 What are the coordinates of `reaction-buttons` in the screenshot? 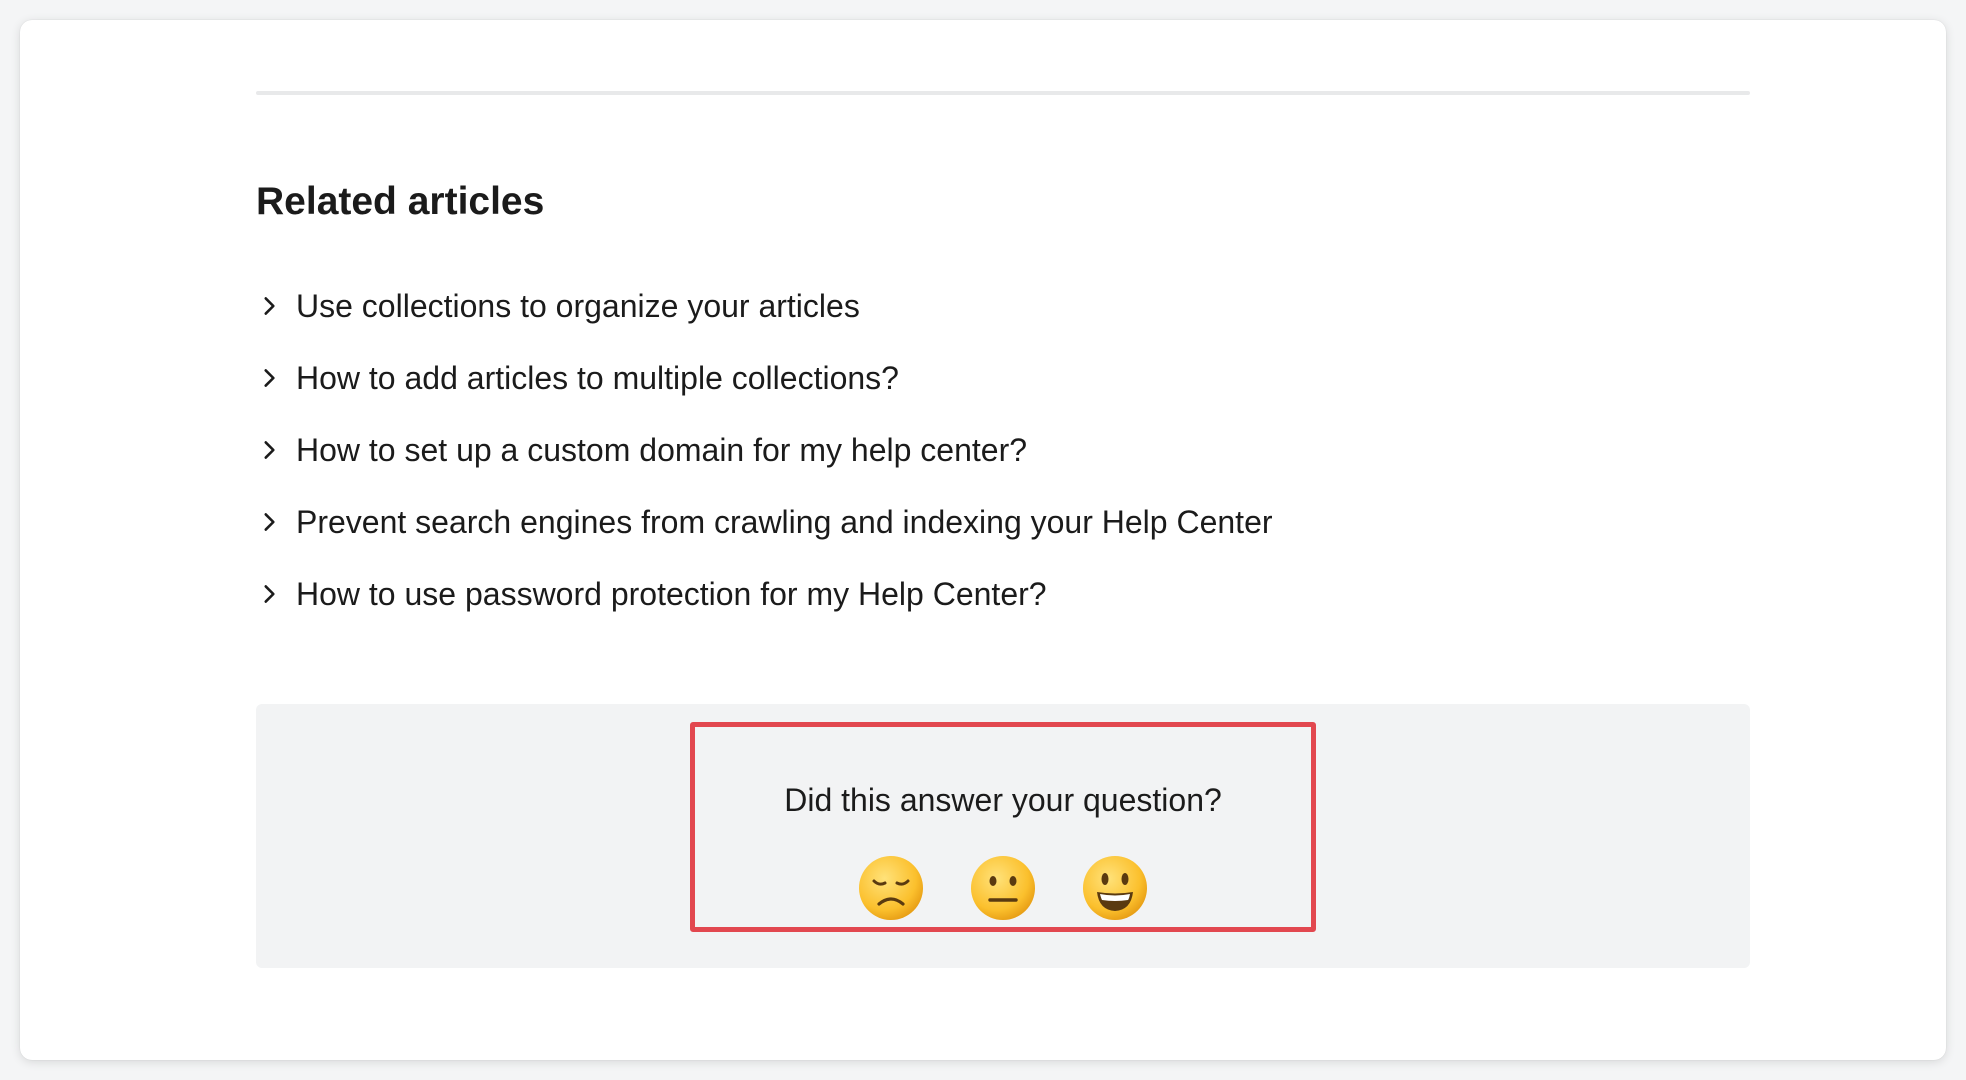 It's located at (1003, 888).